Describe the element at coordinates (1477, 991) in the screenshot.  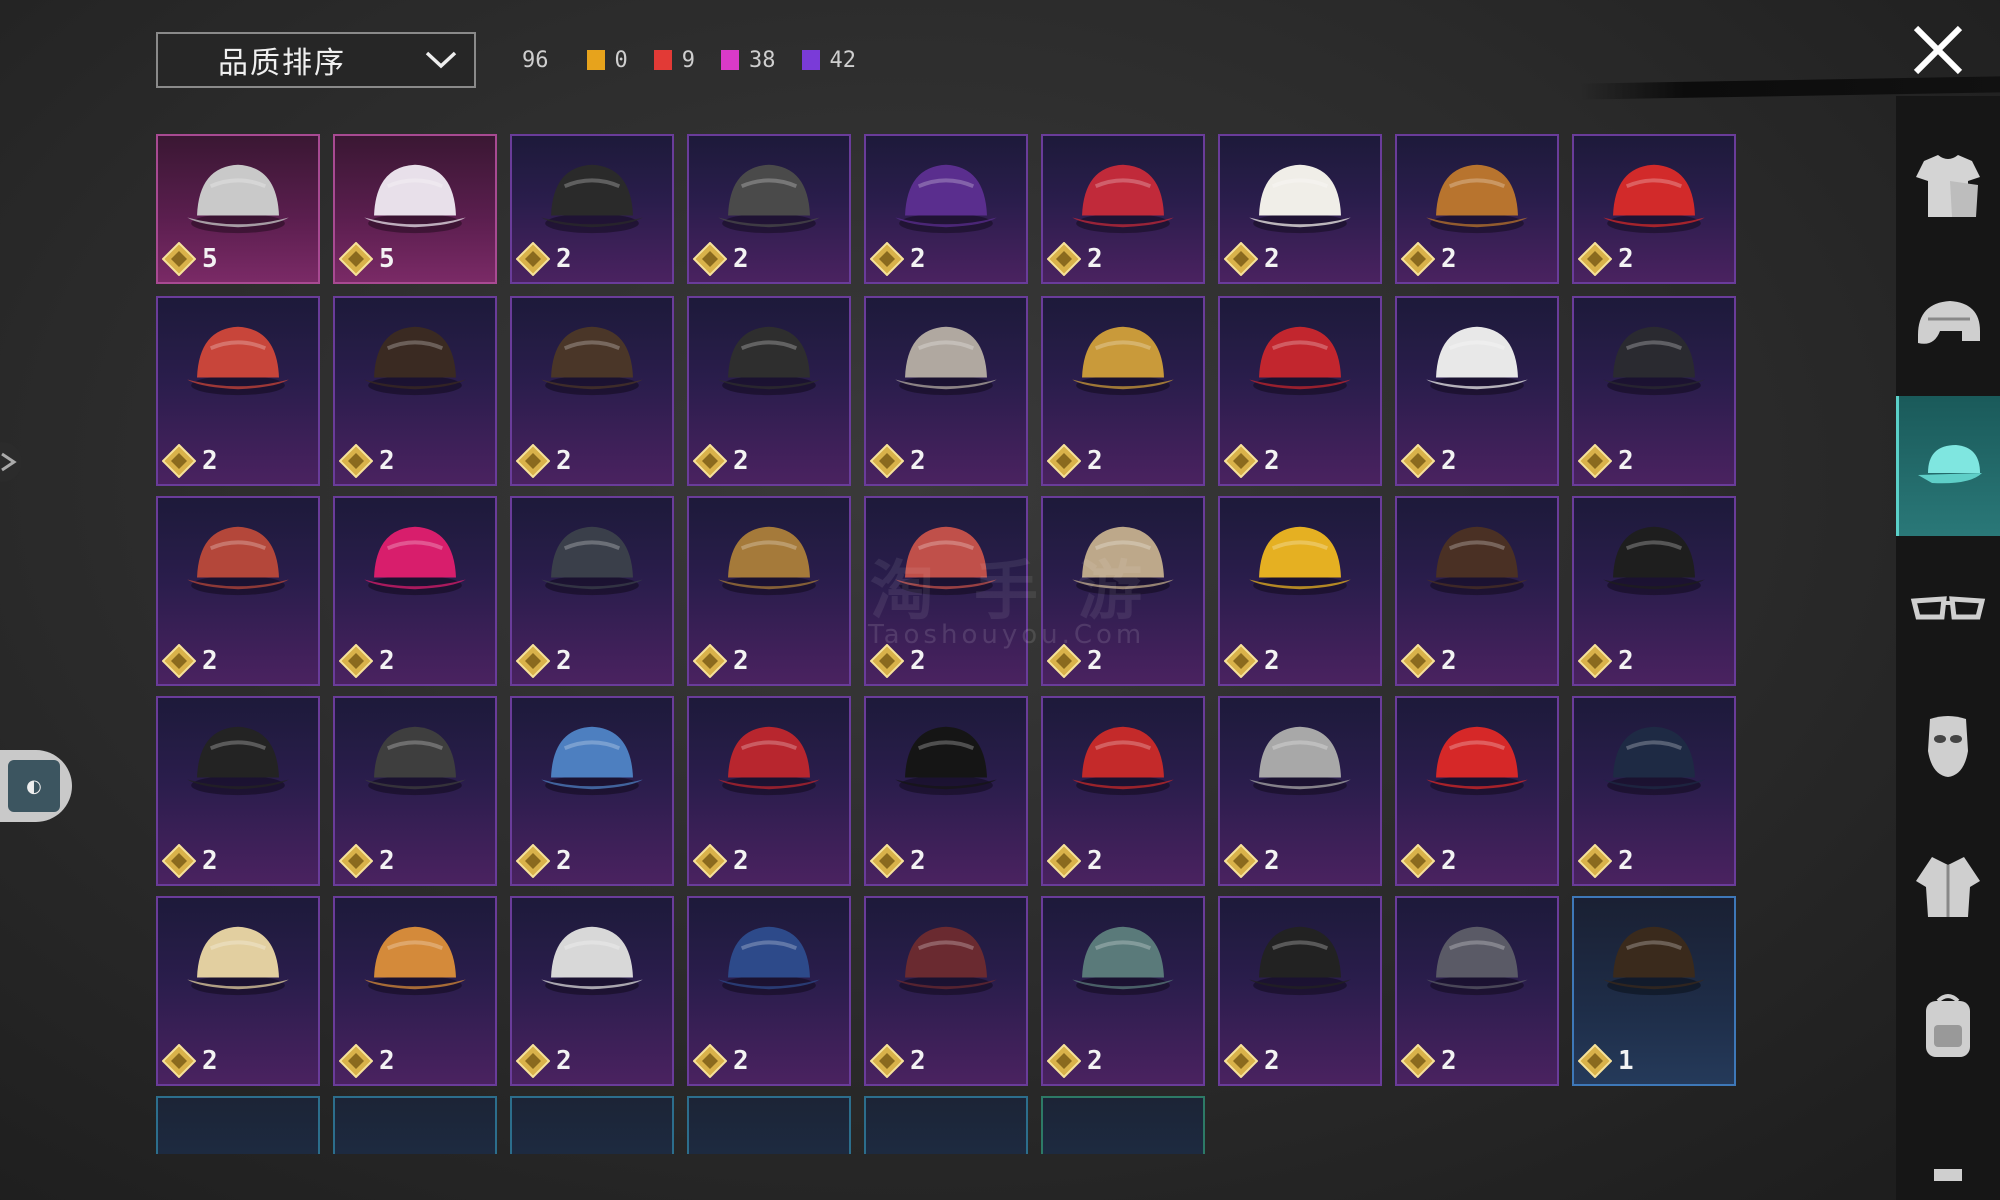
I see `item-tile-aviator-helmet: 2` at that location.